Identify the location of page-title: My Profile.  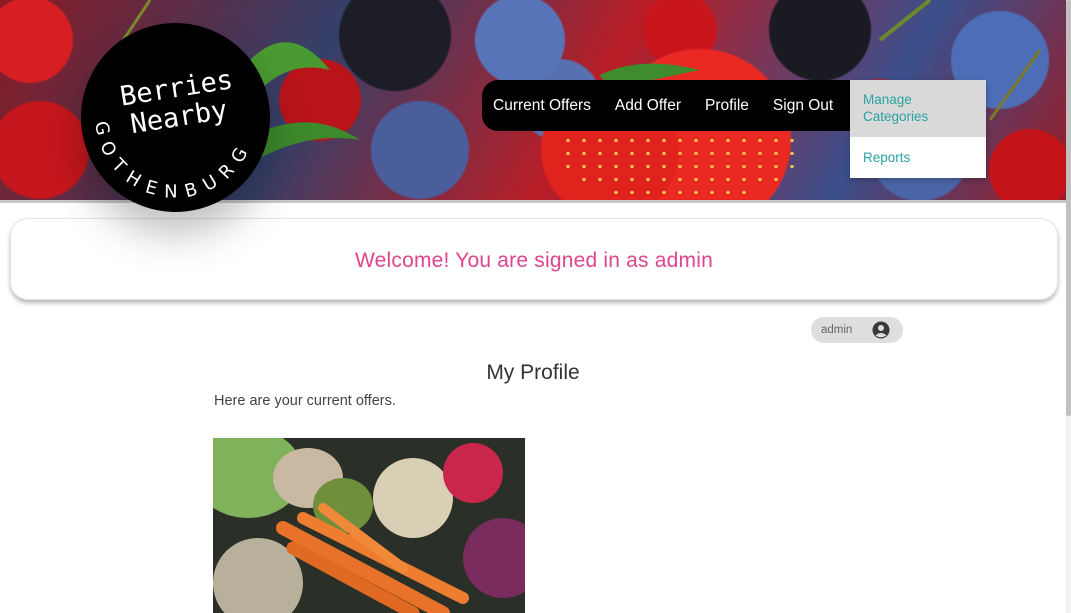
(533, 372).